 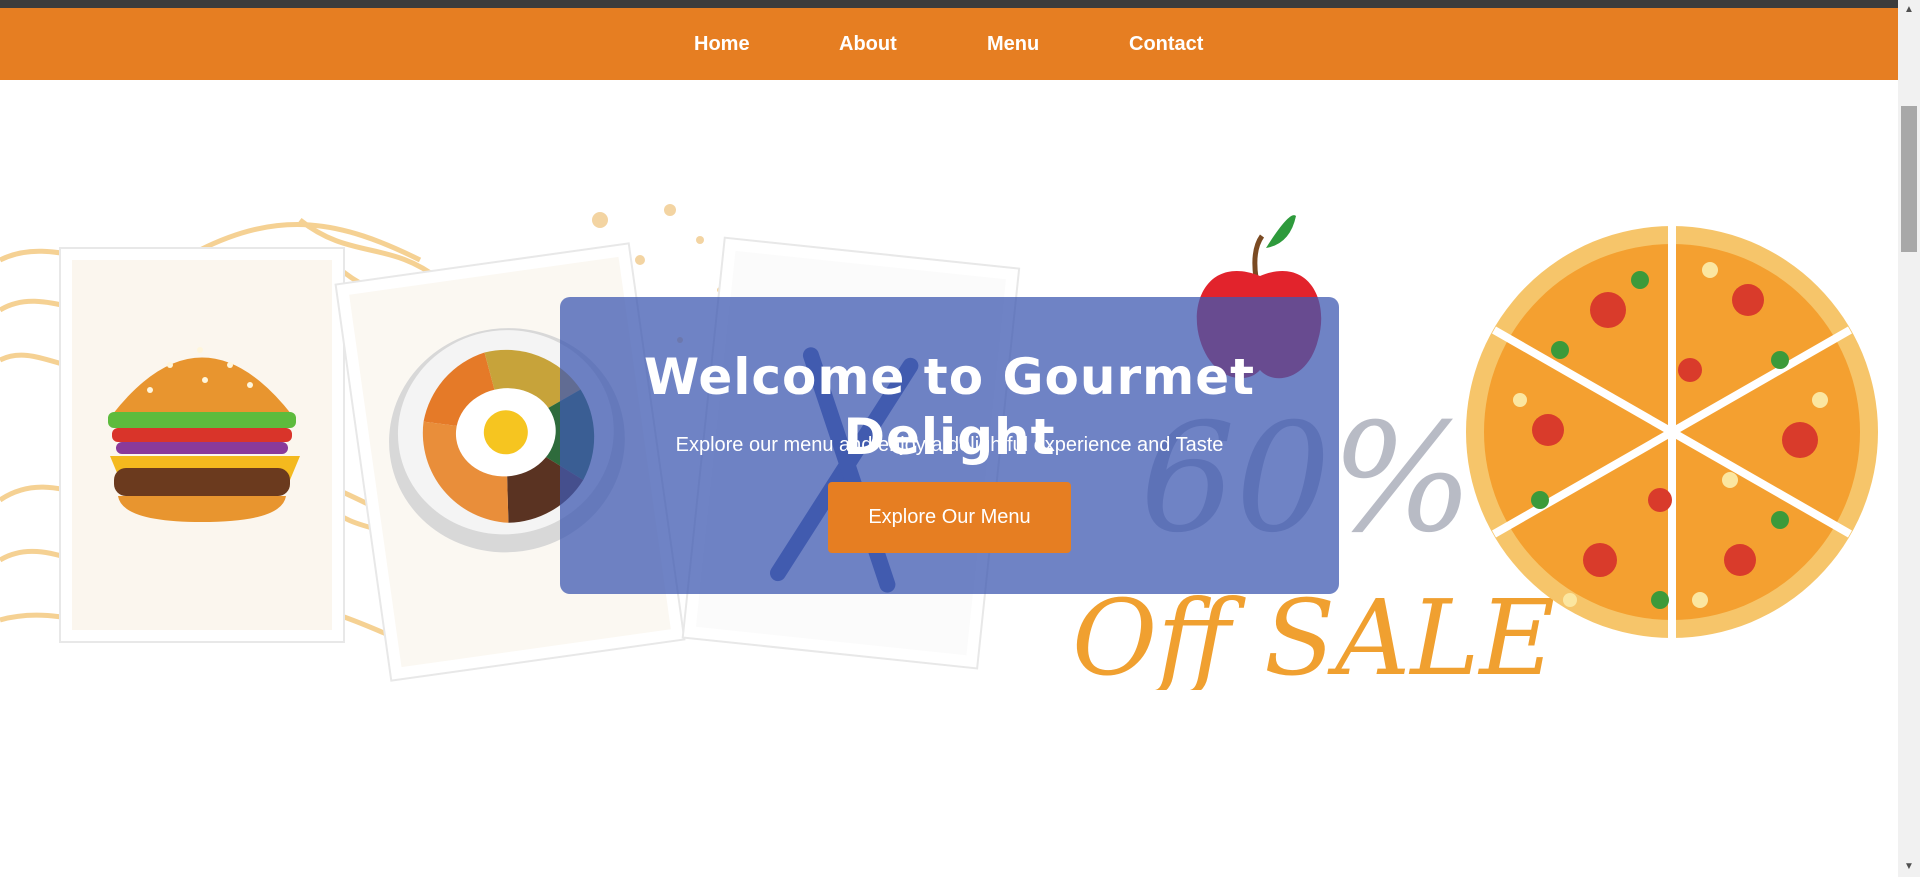 I want to click on burger-frame, so click(x=202, y=445).